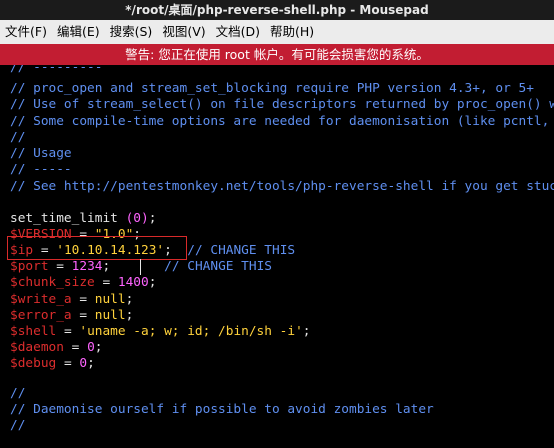 This screenshot has height=448, width=554. I want to click on code-line-write-a: $write_a = null;, so click(71, 299).